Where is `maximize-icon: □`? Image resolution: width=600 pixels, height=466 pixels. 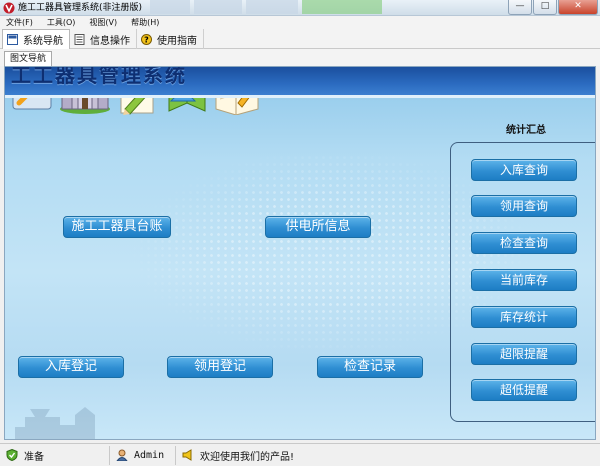 maximize-icon: □ is located at coordinates (545, 6).